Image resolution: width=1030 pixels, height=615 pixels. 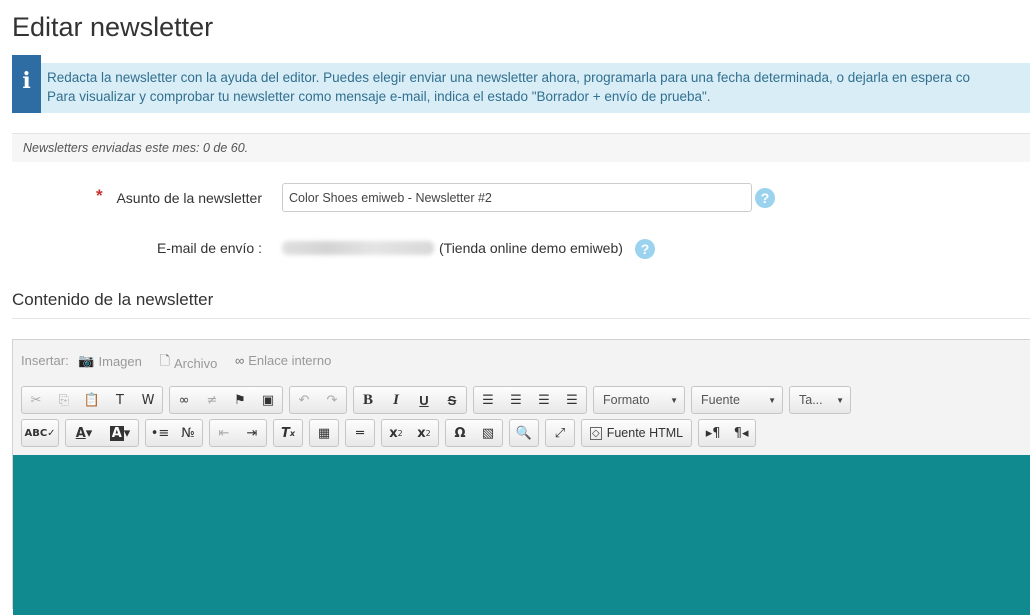 What do you see at coordinates (120, 400) in the screenshot?
I see `paste-text-icon: T` at bounding box center [120, 400].